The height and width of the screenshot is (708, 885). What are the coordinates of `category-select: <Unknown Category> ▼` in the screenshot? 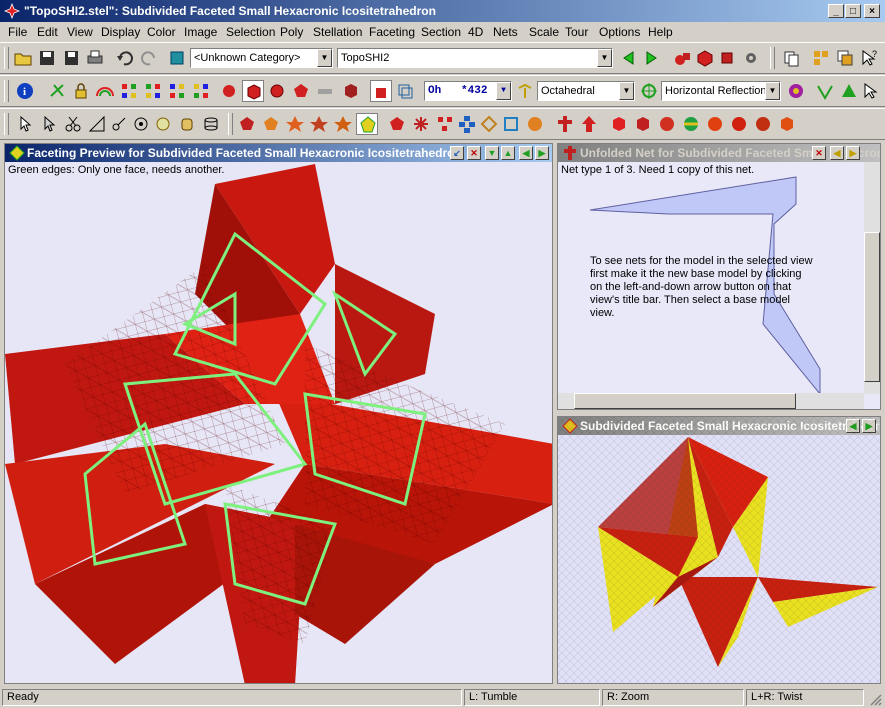 It's located at (261, 58).